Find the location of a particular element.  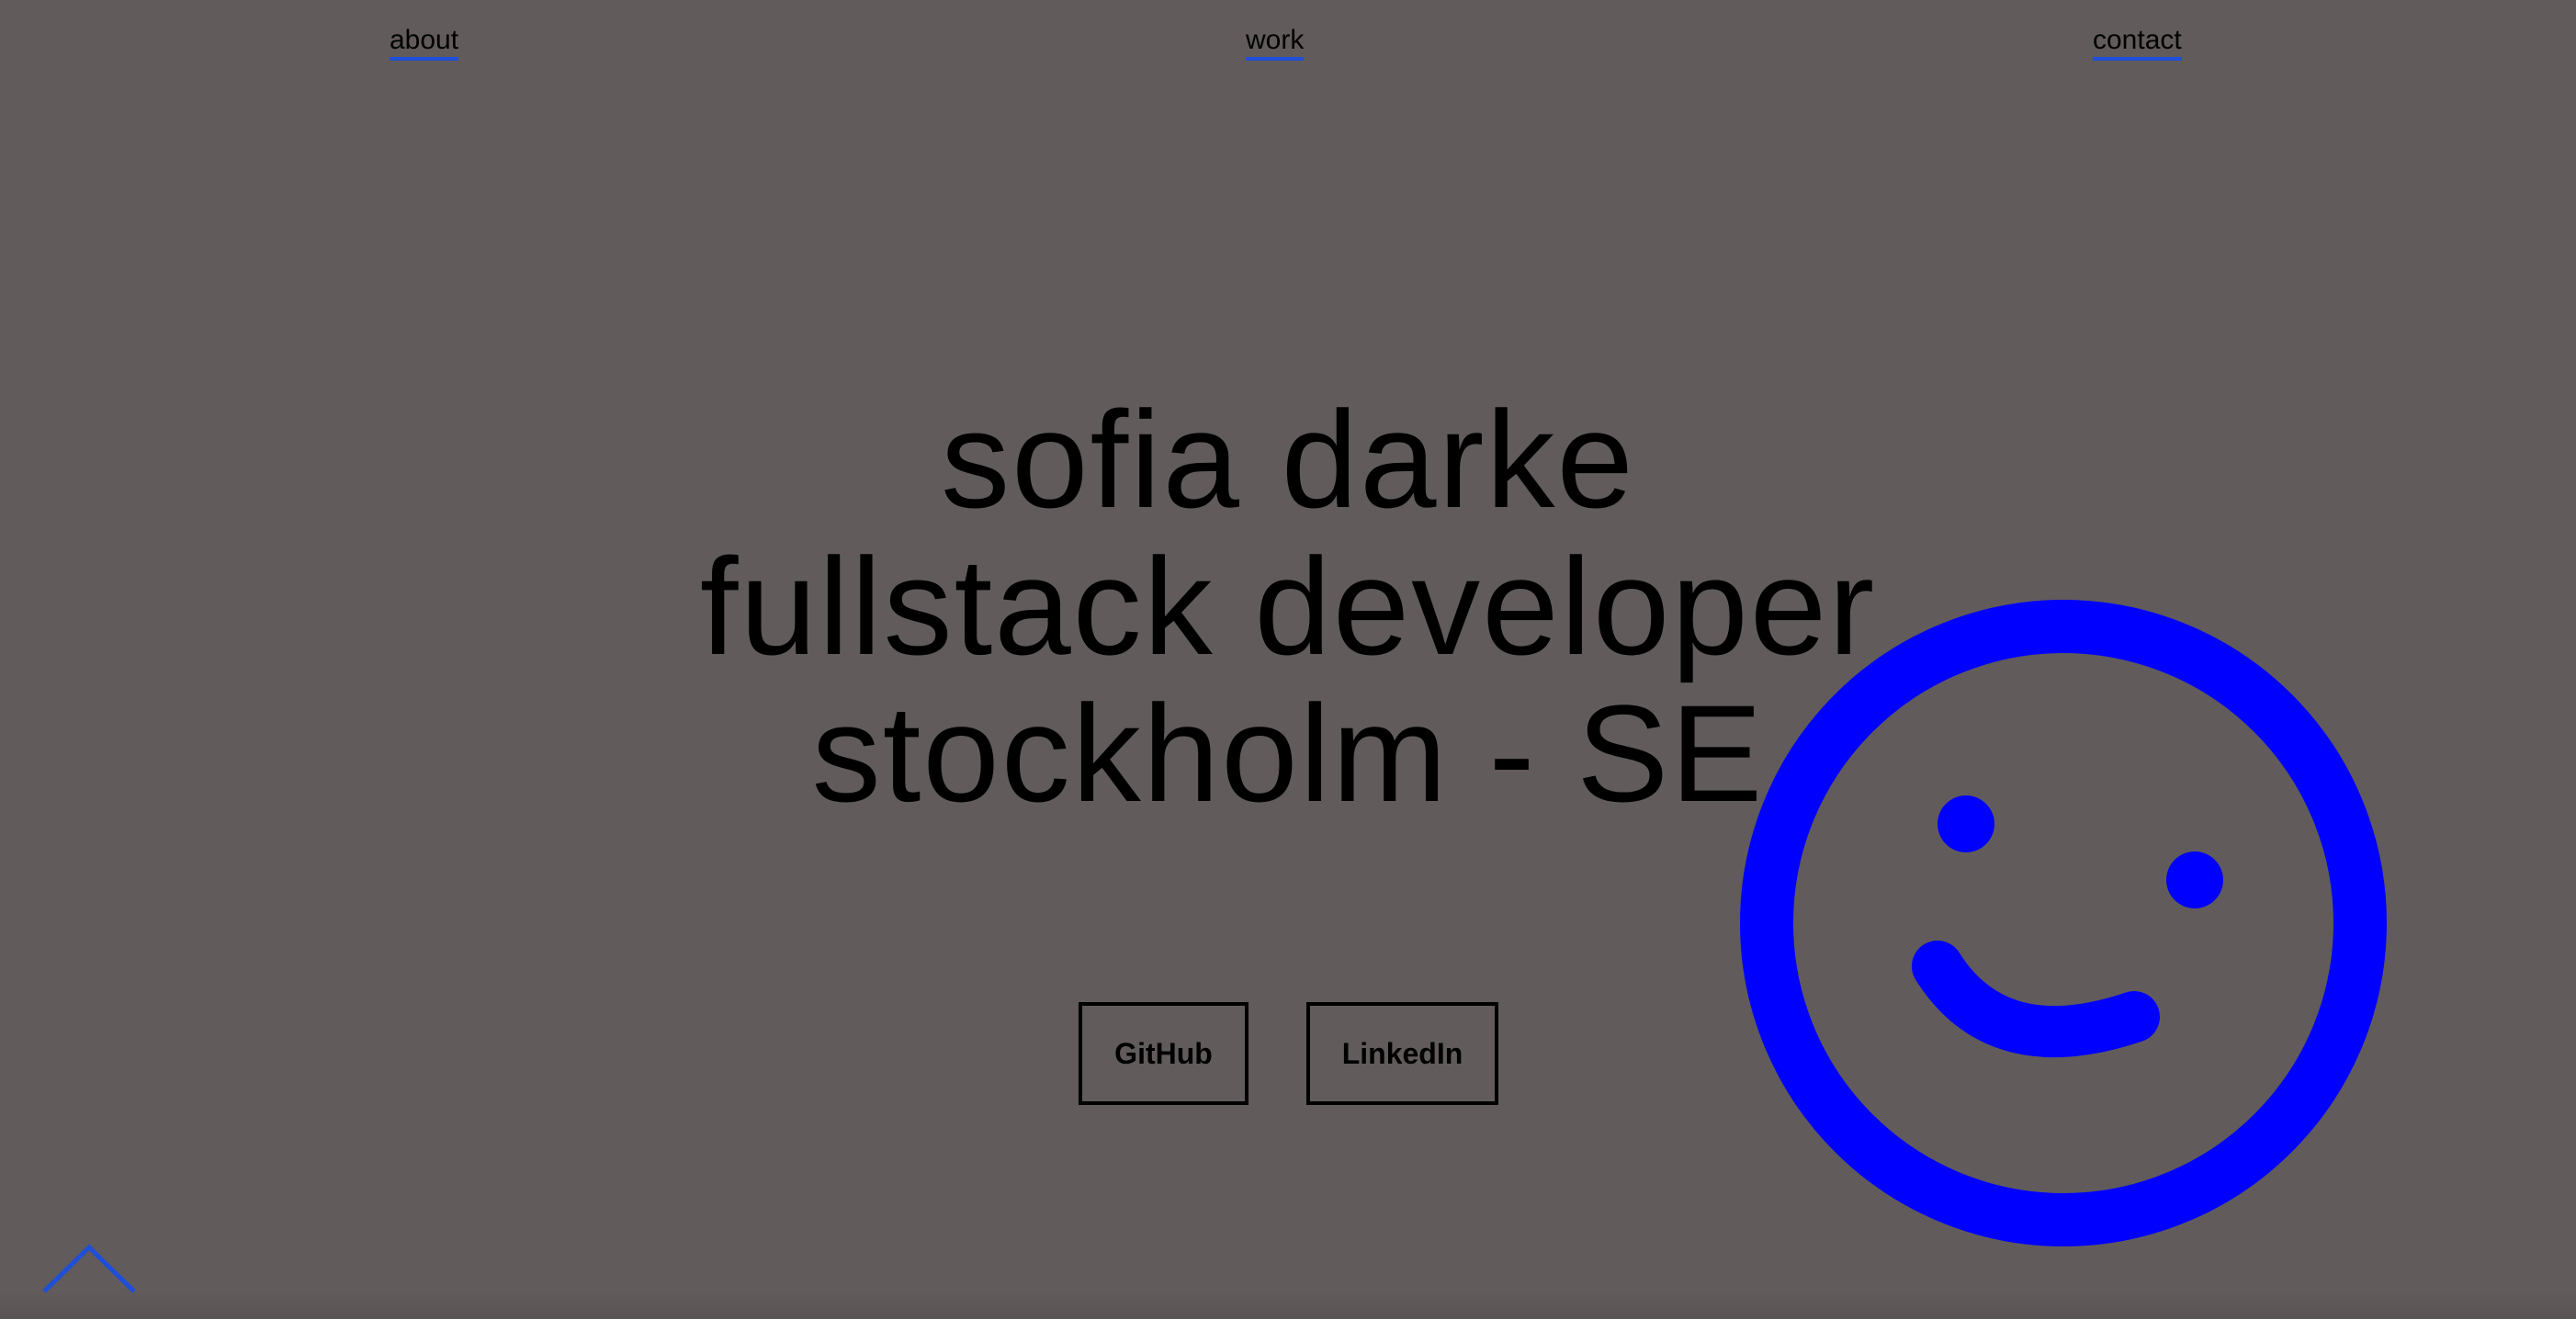

smiley-outline is located at coordinates (2063, 923).